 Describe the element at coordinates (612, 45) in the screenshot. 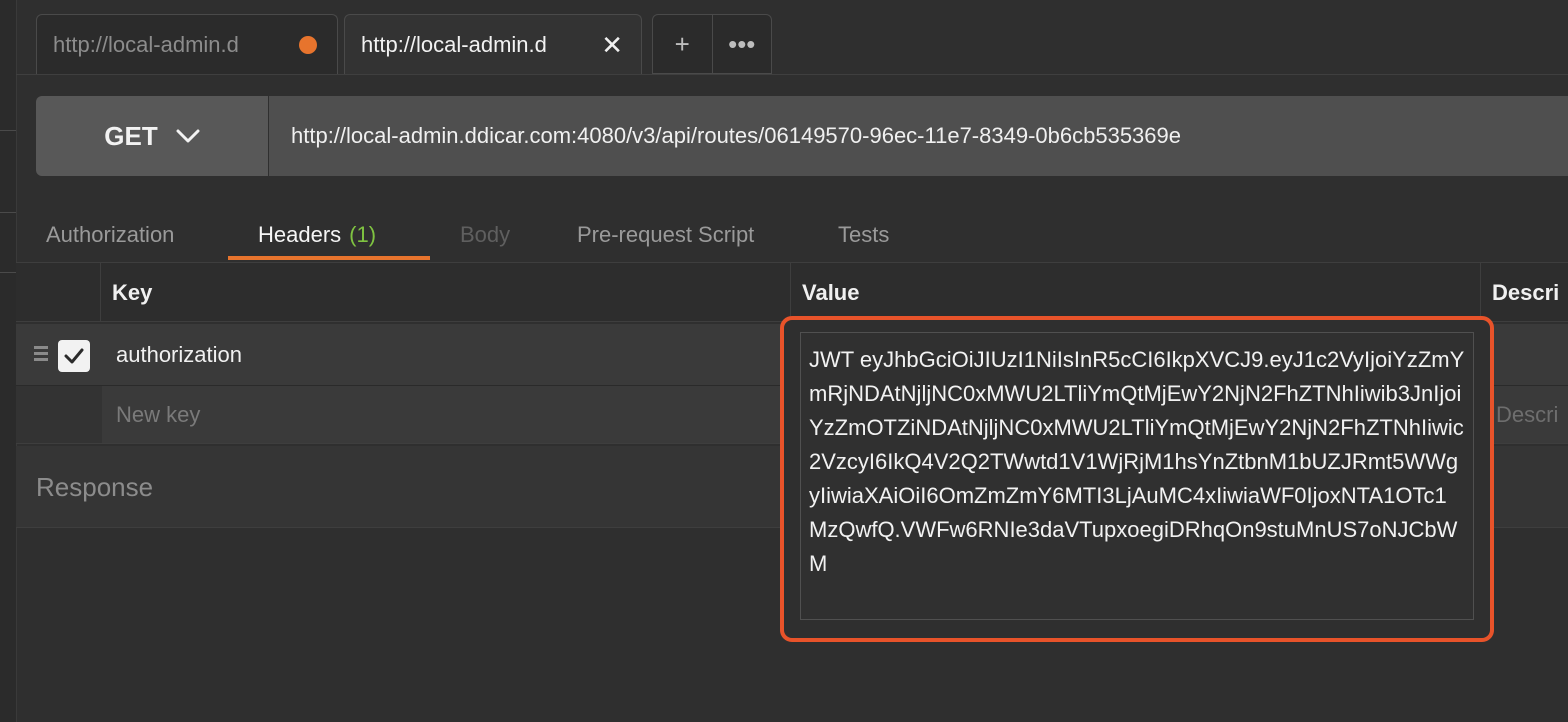

I see `close-icon: ✕` at that location.